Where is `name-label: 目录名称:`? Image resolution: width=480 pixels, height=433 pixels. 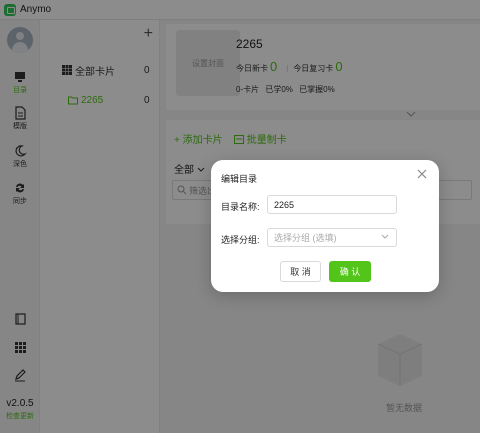 name-label: 目录名称: is located at coordinates (240, 207).